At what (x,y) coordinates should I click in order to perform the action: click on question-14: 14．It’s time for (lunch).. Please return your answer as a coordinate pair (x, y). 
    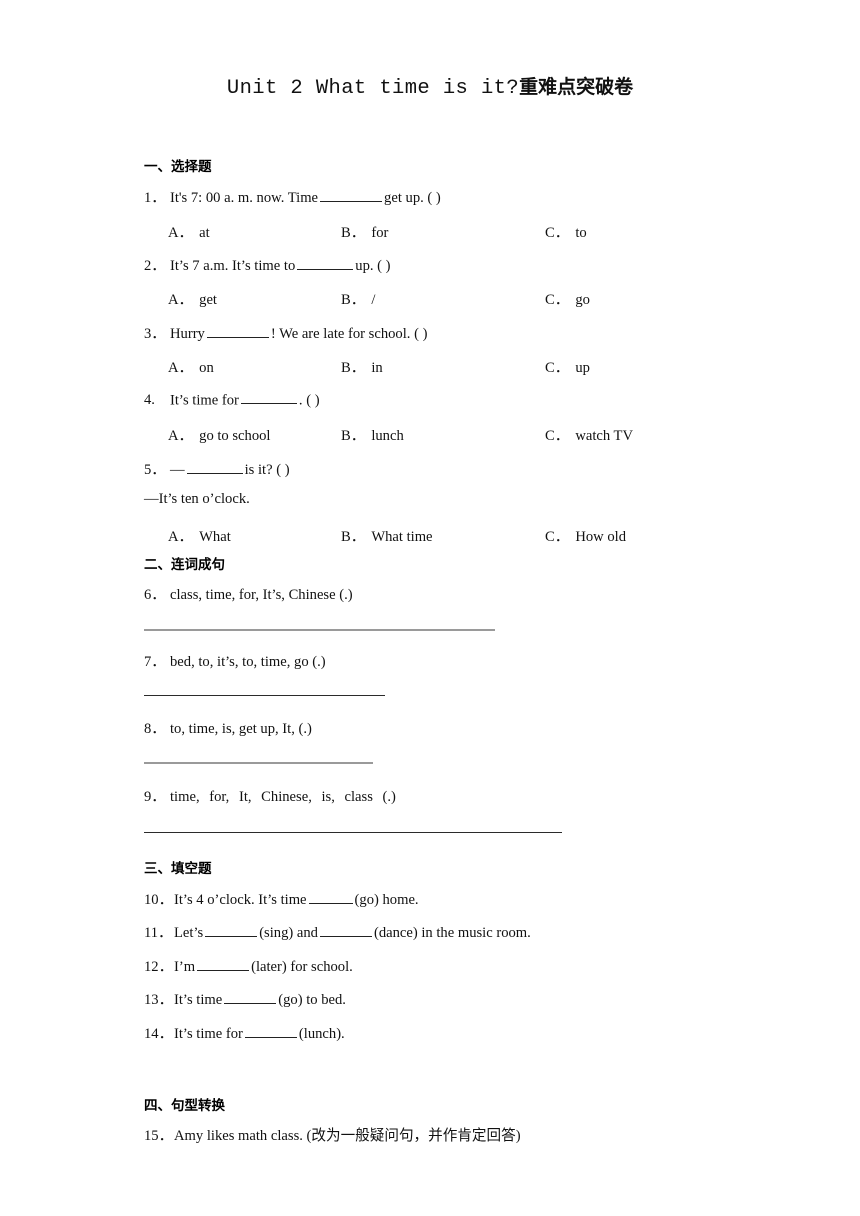
    Looking at the image, I should click on (244, 1032).